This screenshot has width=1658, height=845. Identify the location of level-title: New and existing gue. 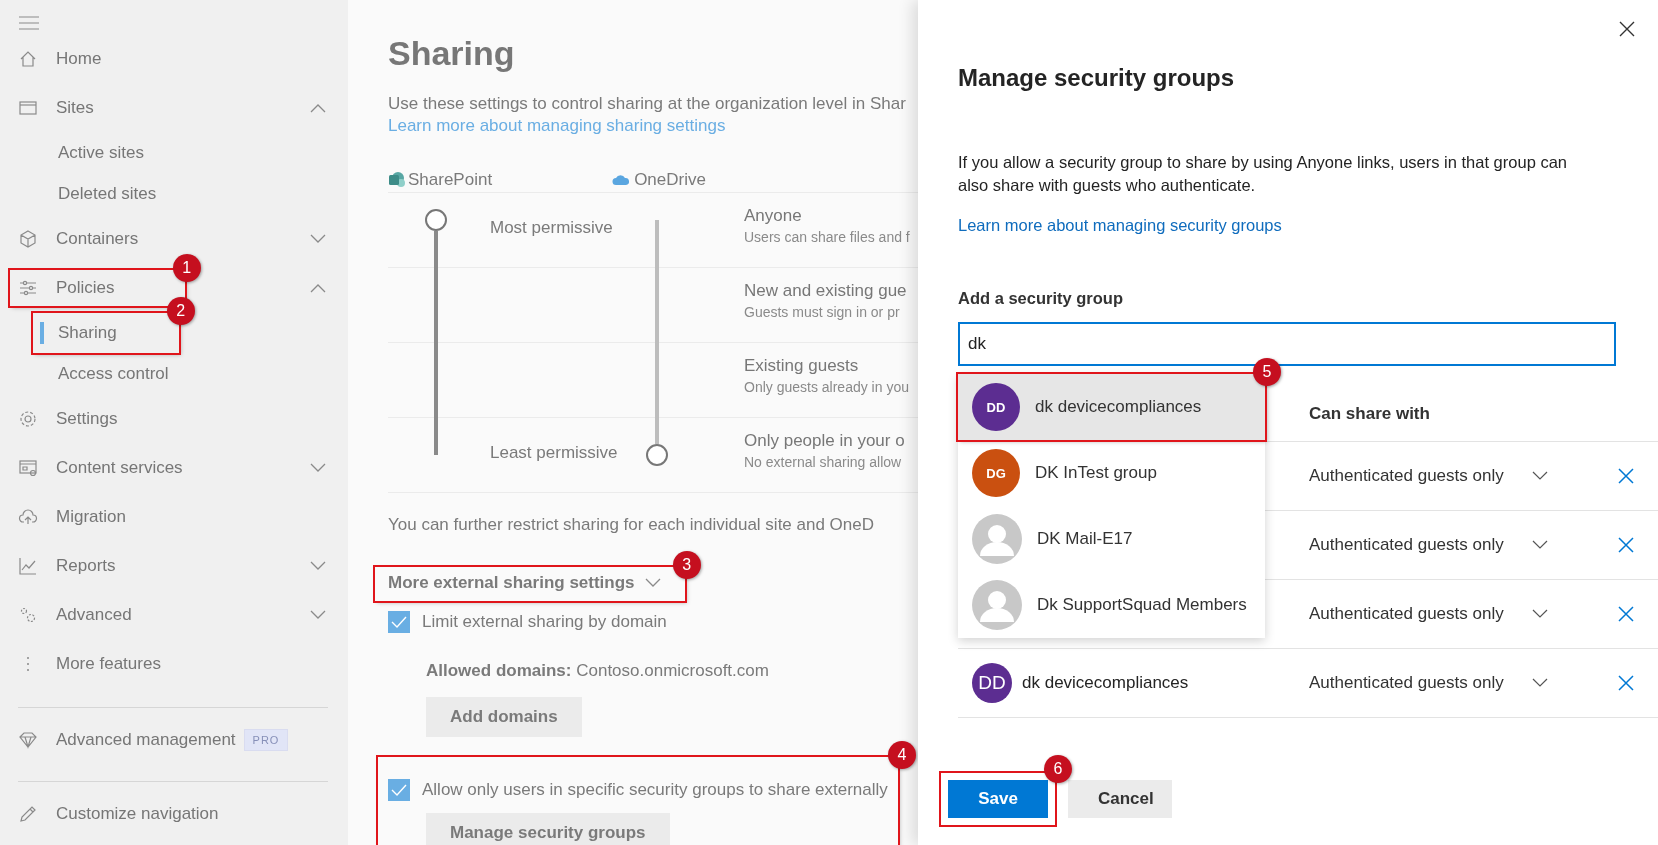
(826, 291).